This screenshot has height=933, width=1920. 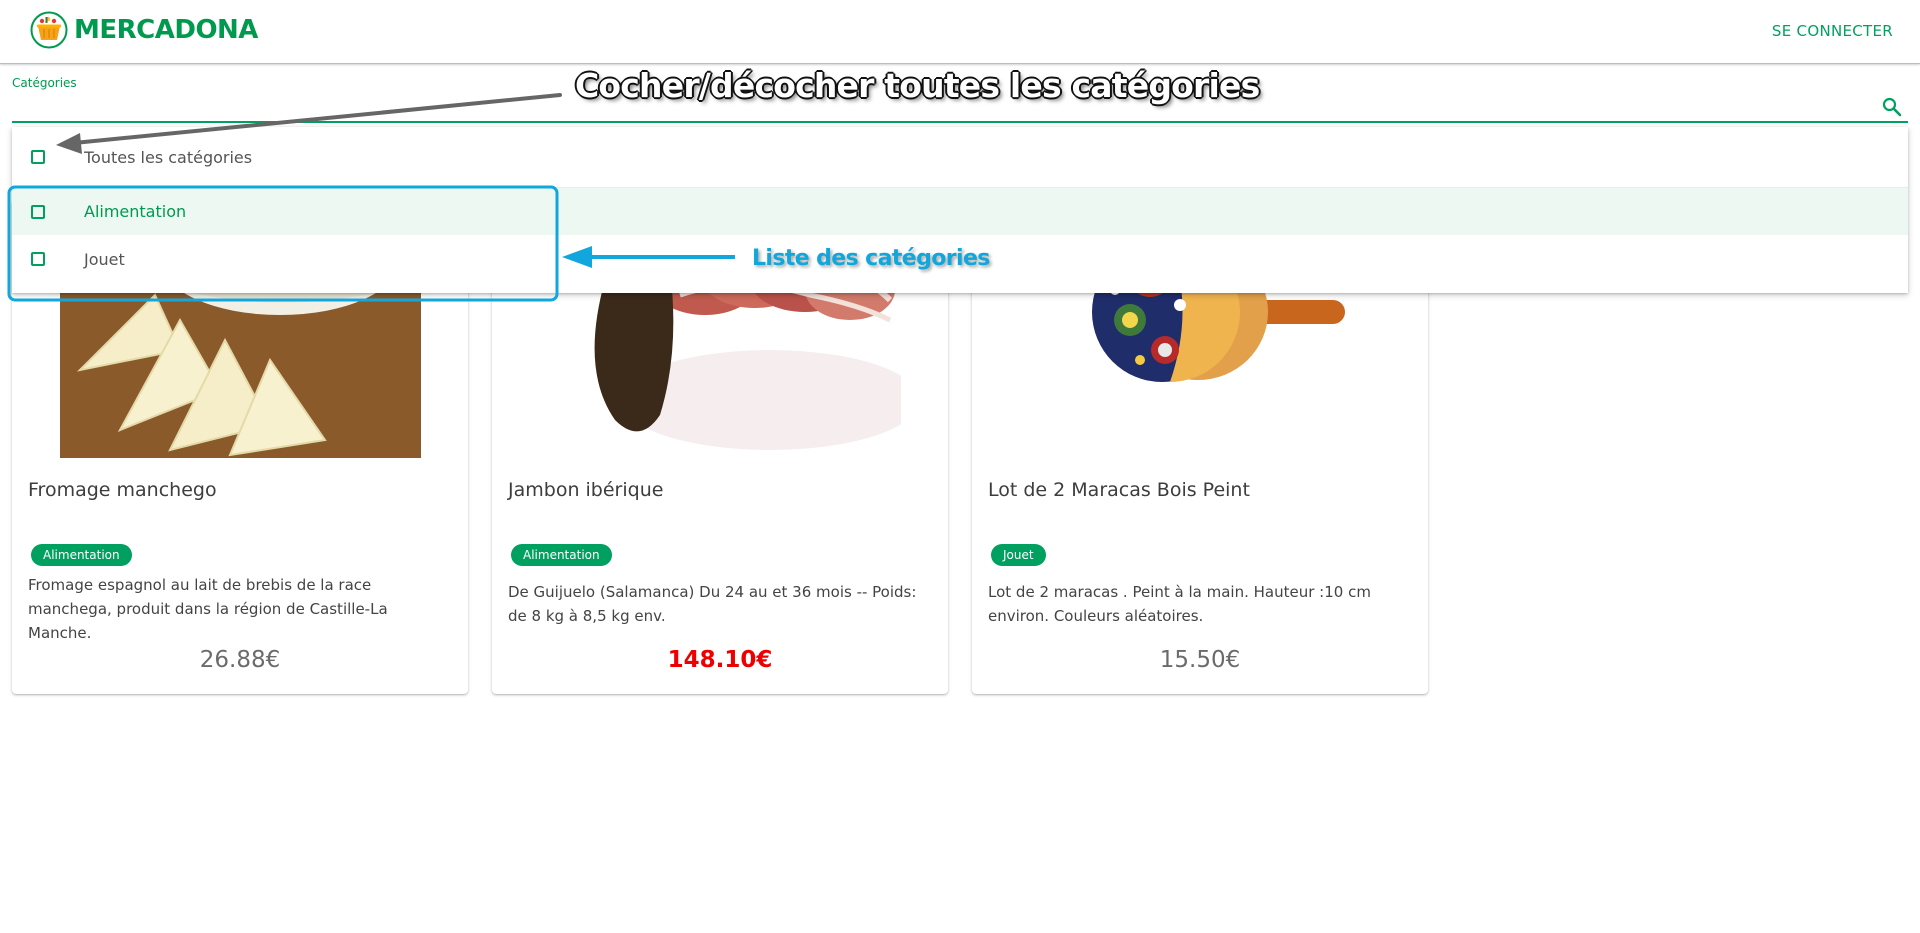 What do you see at coordinates (135, 211) in the screenshot?
I see `option-label: Alimentation` at bounding box center [135, 211].